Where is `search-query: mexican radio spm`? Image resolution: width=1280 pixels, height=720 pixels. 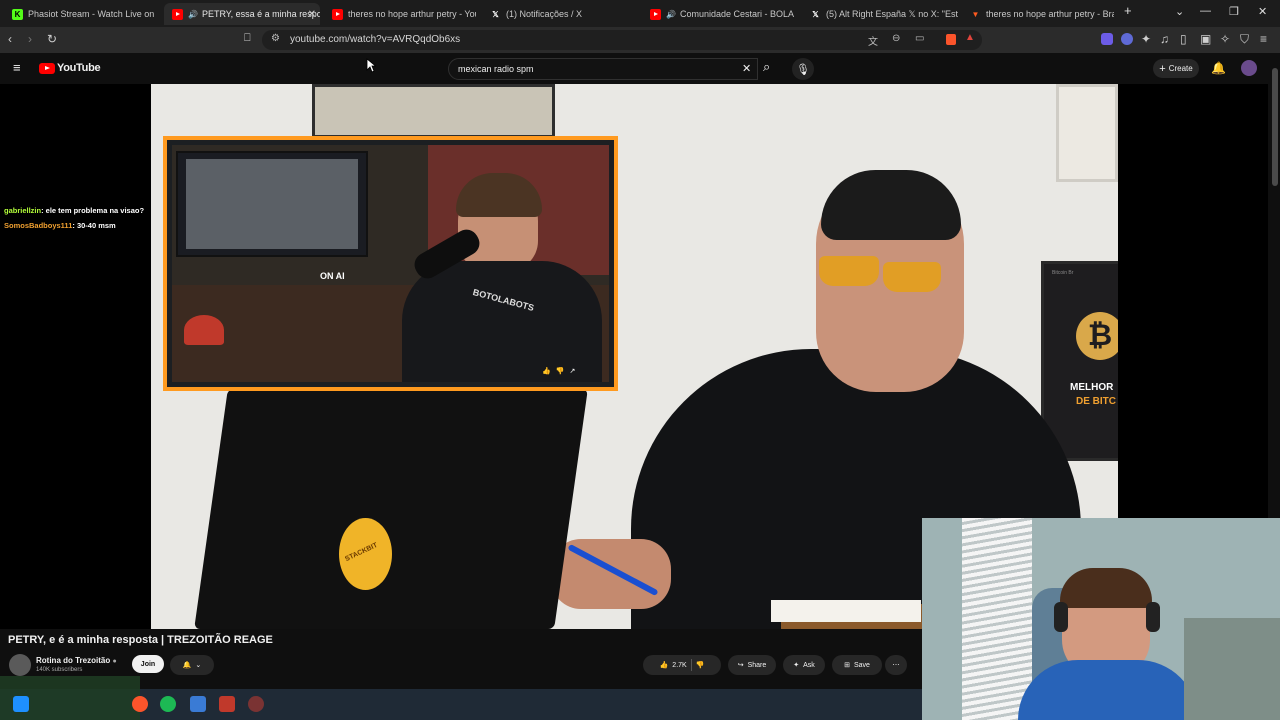 search-query: mexican radio spm is located at coordinates (496, 69).